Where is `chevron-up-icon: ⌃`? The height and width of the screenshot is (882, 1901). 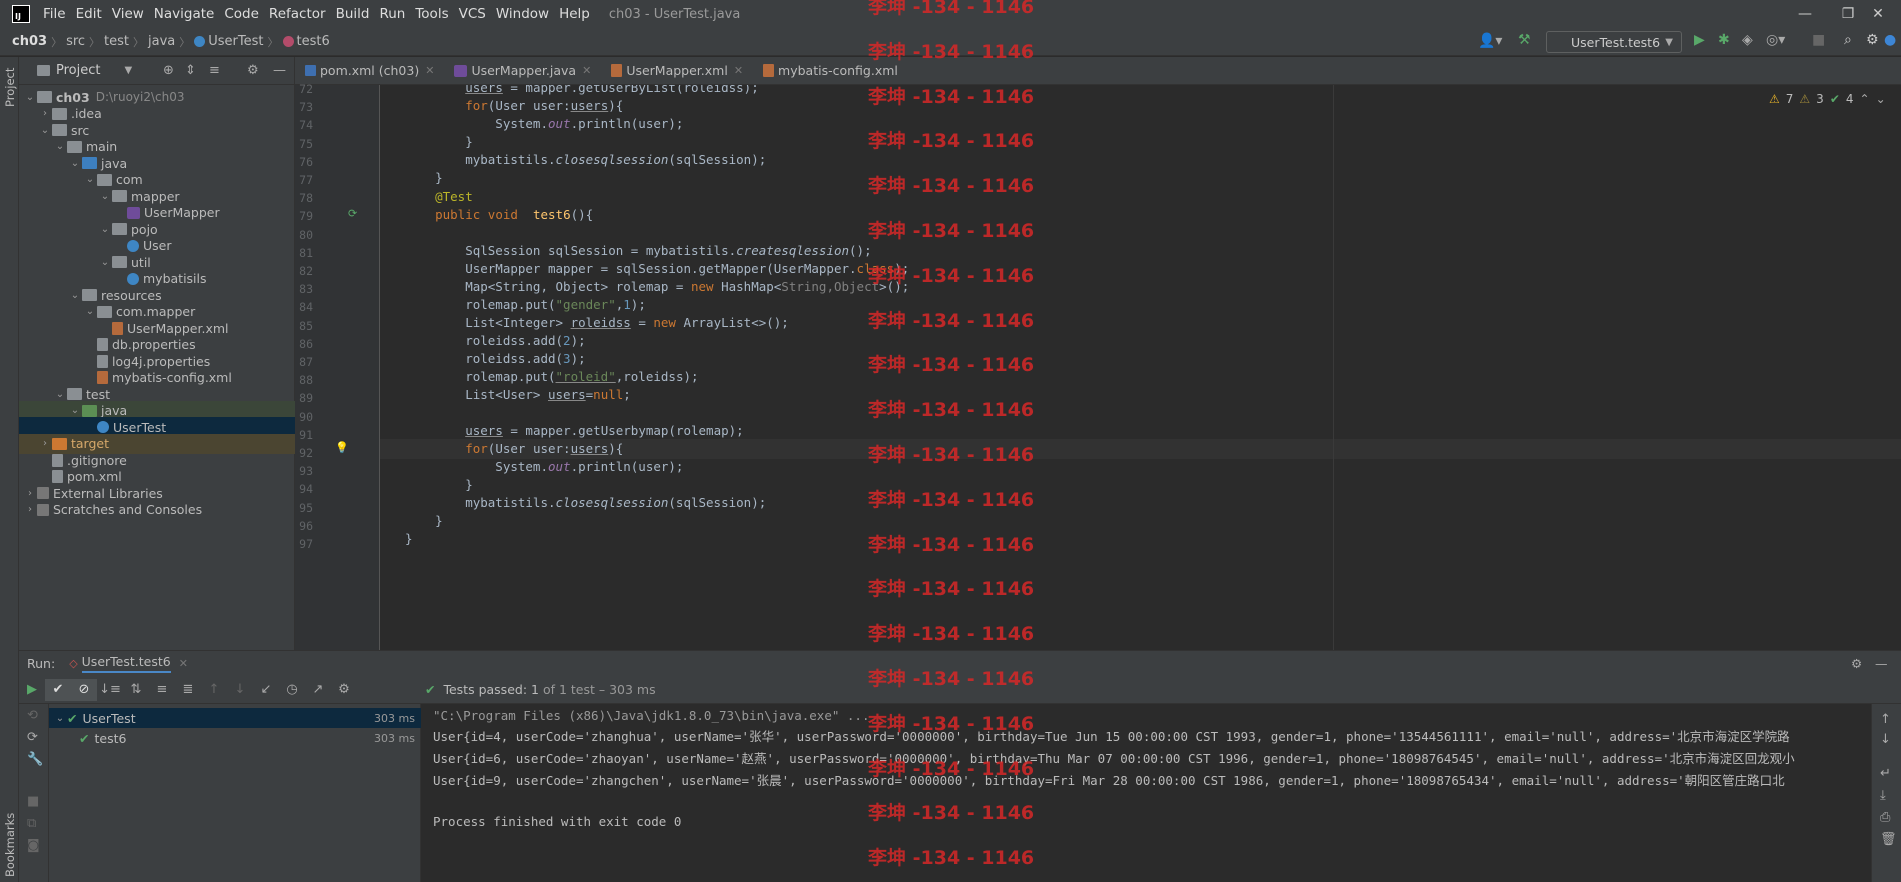
chevron-up-icon: ⌃ is located at coordinates (1865, 99).